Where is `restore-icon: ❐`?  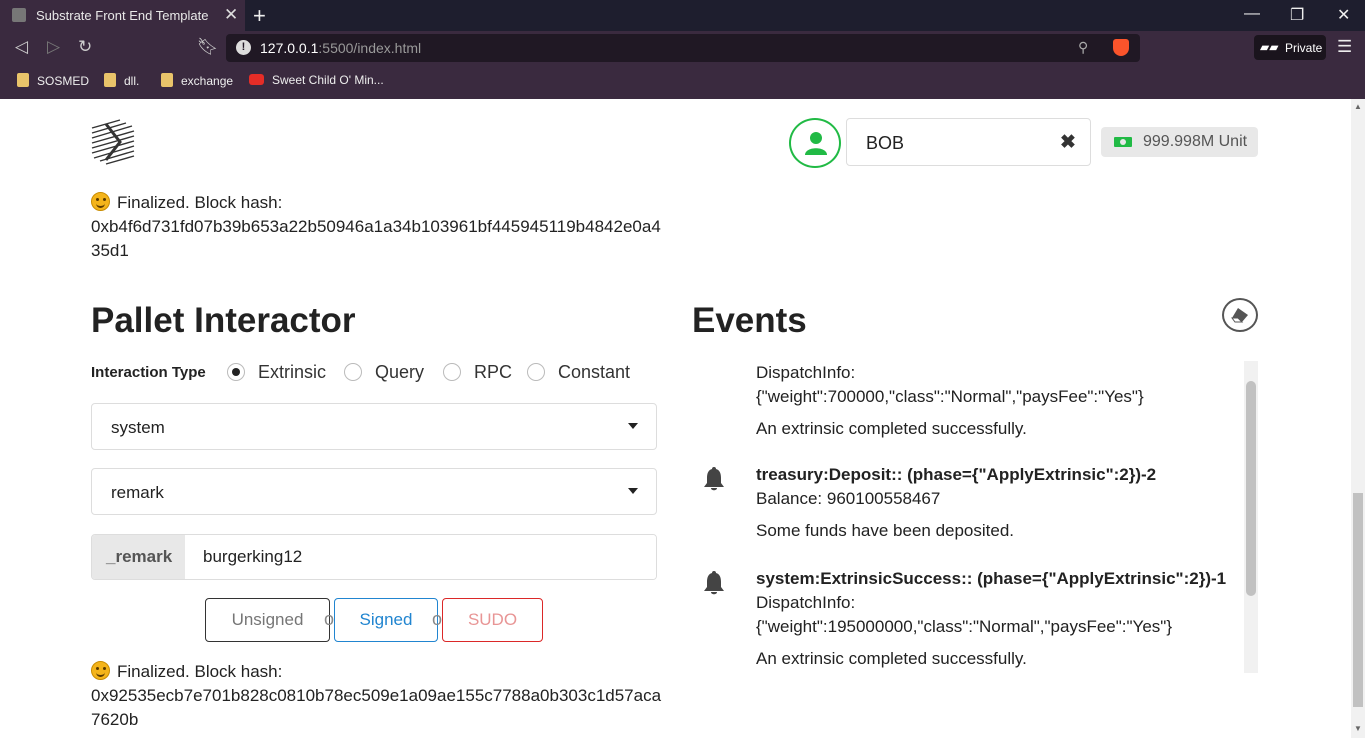
restore-icon: ❐ is located at coordinates (1297, 15).